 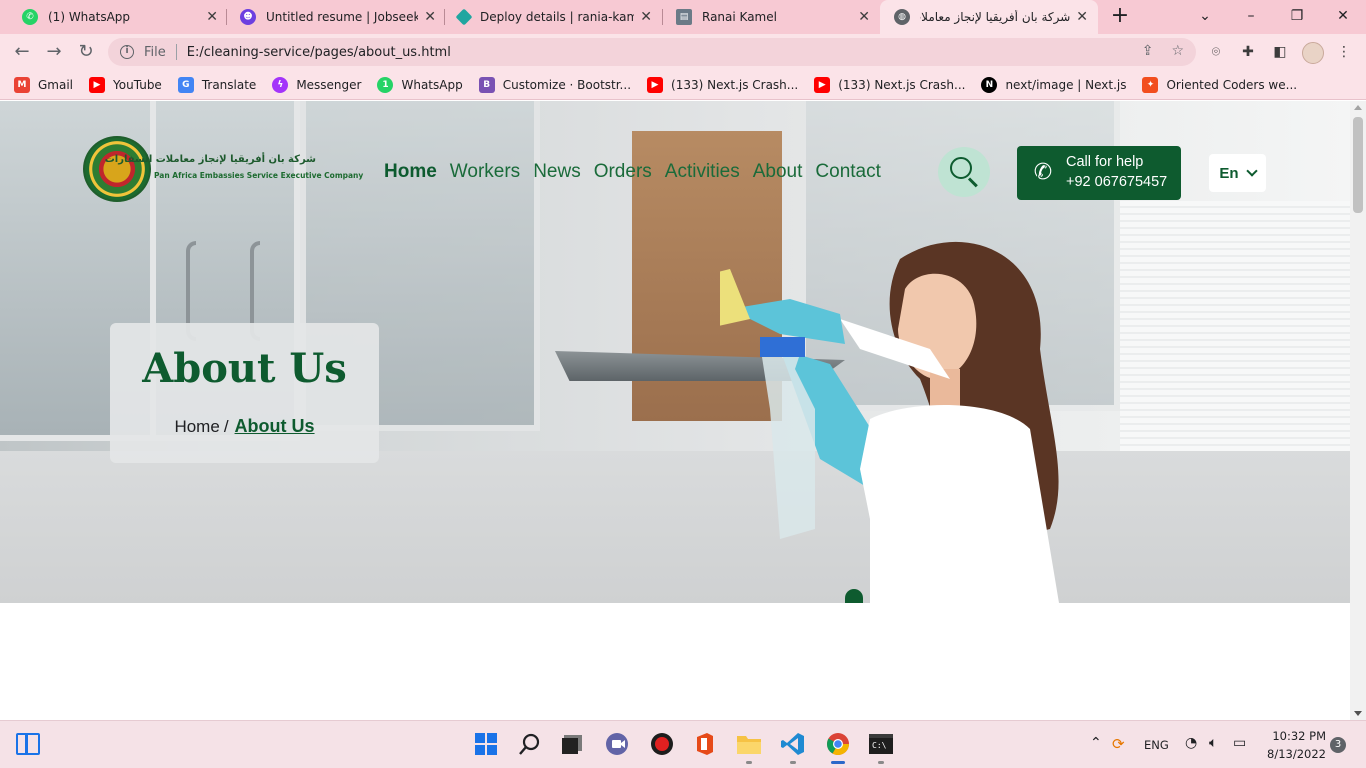 I want to click on scroll-down-arrow-icon, so click(x=1358, y=713).